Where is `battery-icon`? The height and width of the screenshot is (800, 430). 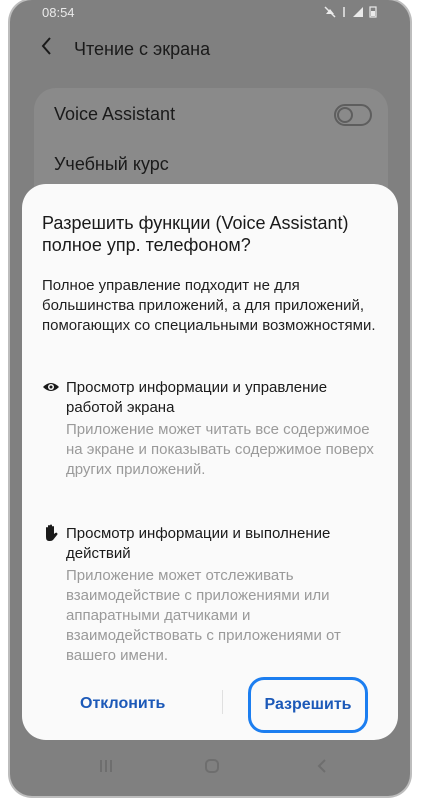
battery-icon is located at coordinates (373, 13).